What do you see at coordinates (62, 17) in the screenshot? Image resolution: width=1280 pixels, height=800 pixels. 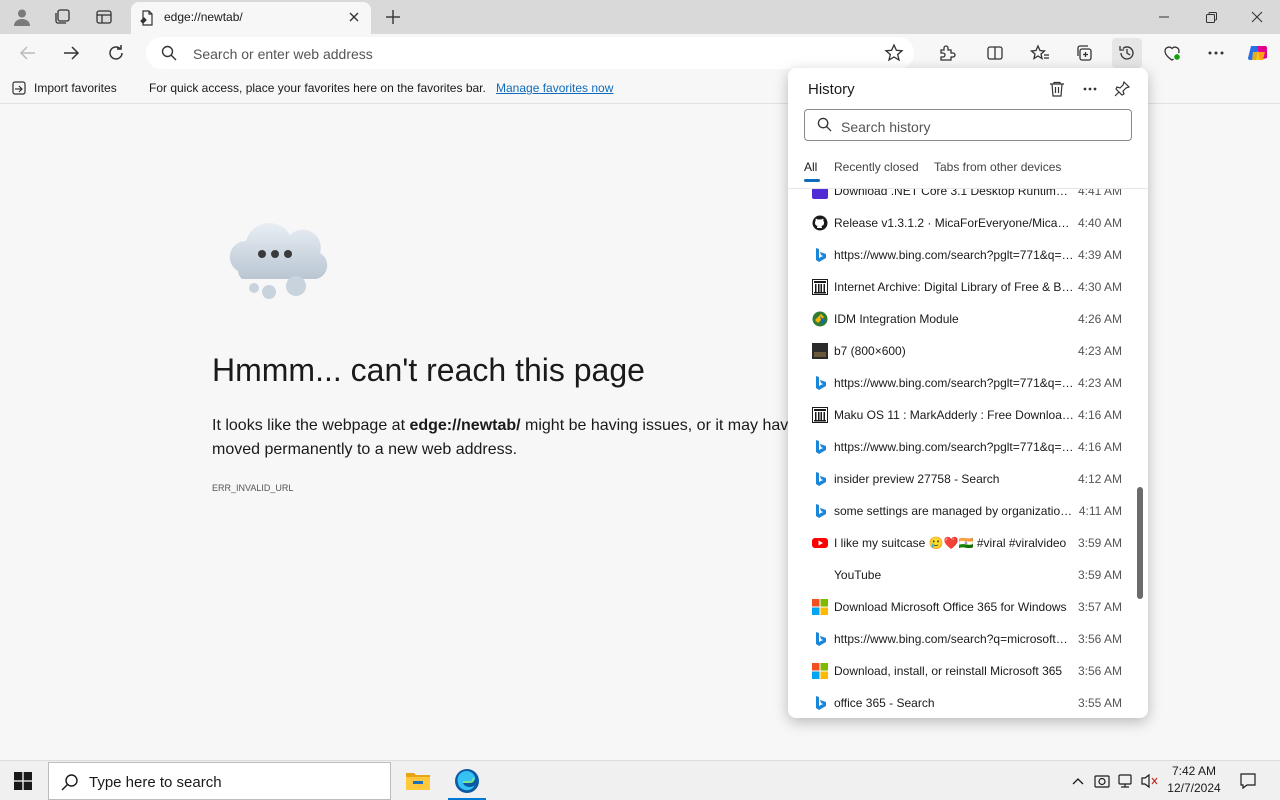 I see `workspaces-icon` at bounding box center [62, 17].